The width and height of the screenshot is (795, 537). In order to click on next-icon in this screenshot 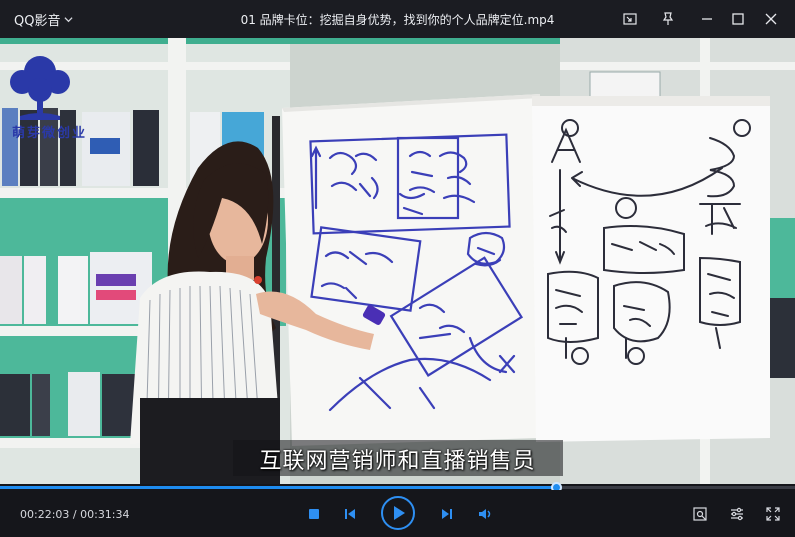, I will do `click(447, 514)`.